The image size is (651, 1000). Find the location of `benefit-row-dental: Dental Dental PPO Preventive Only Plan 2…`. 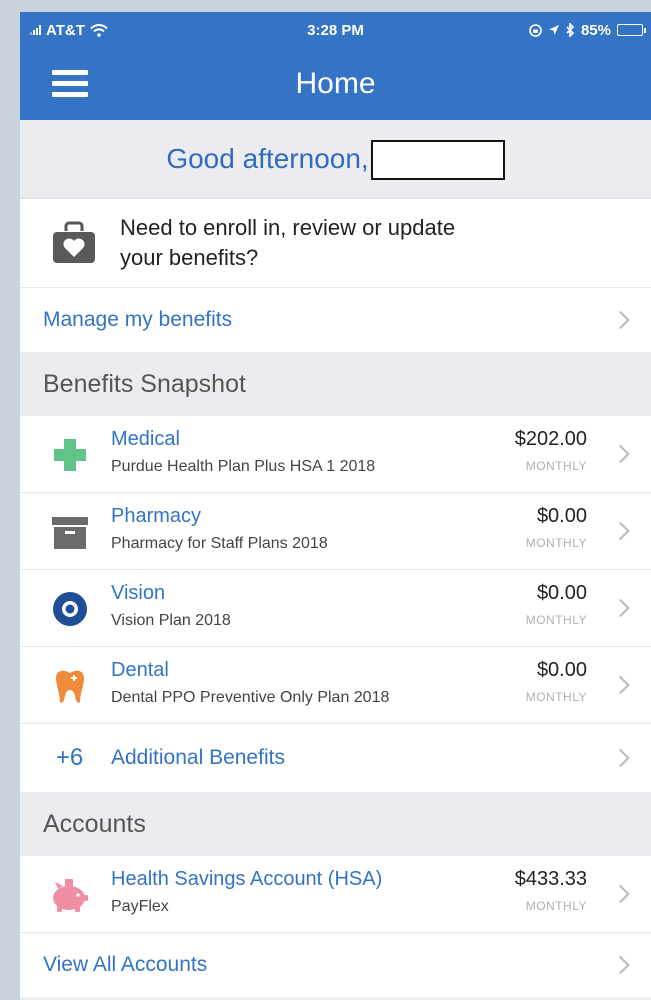

benefit-row-dental: Dental Dental PPO Preventive Only Plan 2… is located at coordinates (335, 685).